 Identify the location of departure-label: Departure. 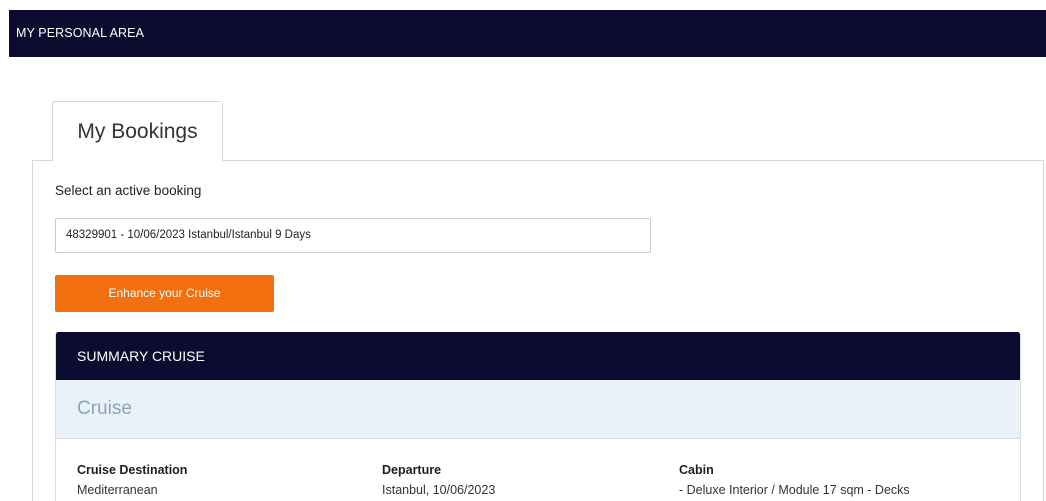
(412, 470).